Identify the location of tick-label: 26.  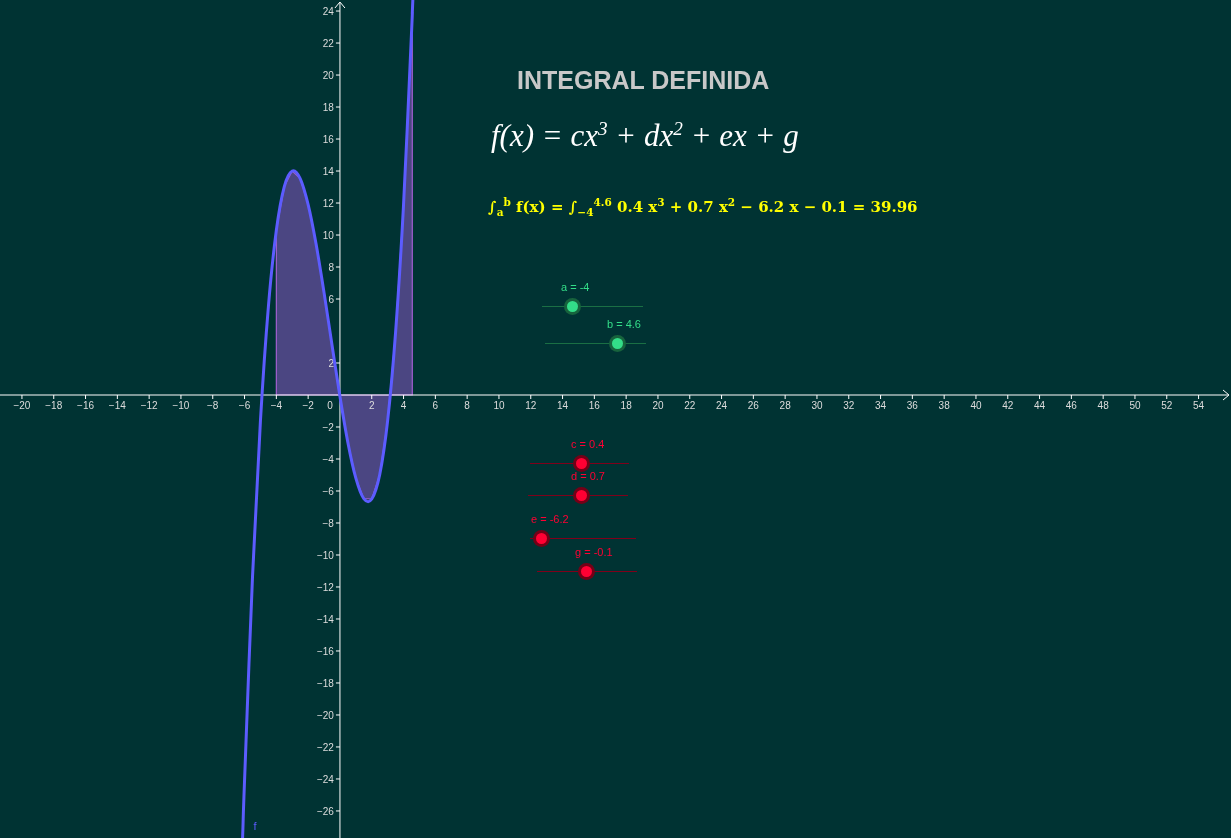
(753, 405).